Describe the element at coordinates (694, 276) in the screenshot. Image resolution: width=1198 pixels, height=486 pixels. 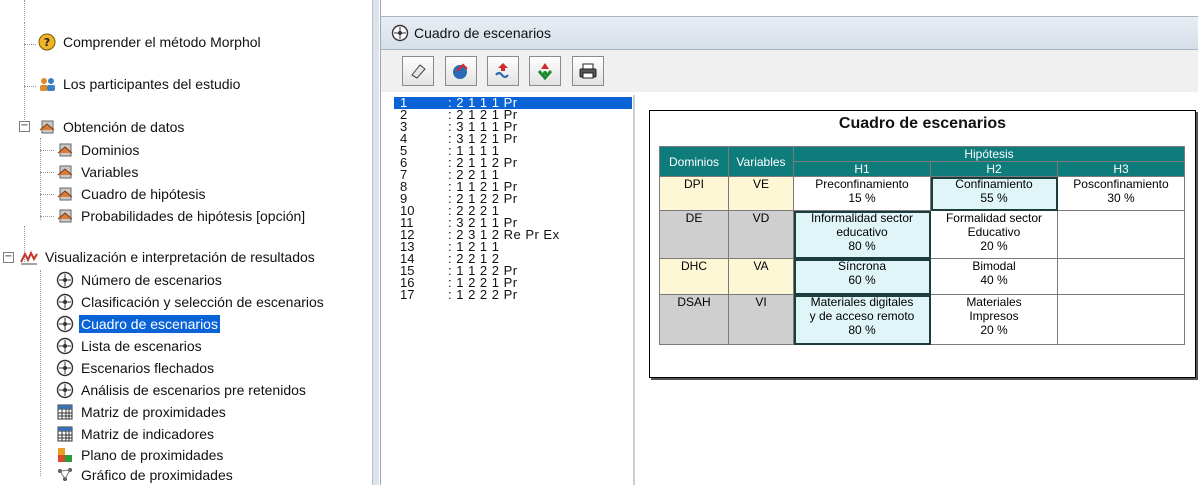
I see `domain-cell: DHC` at that location.